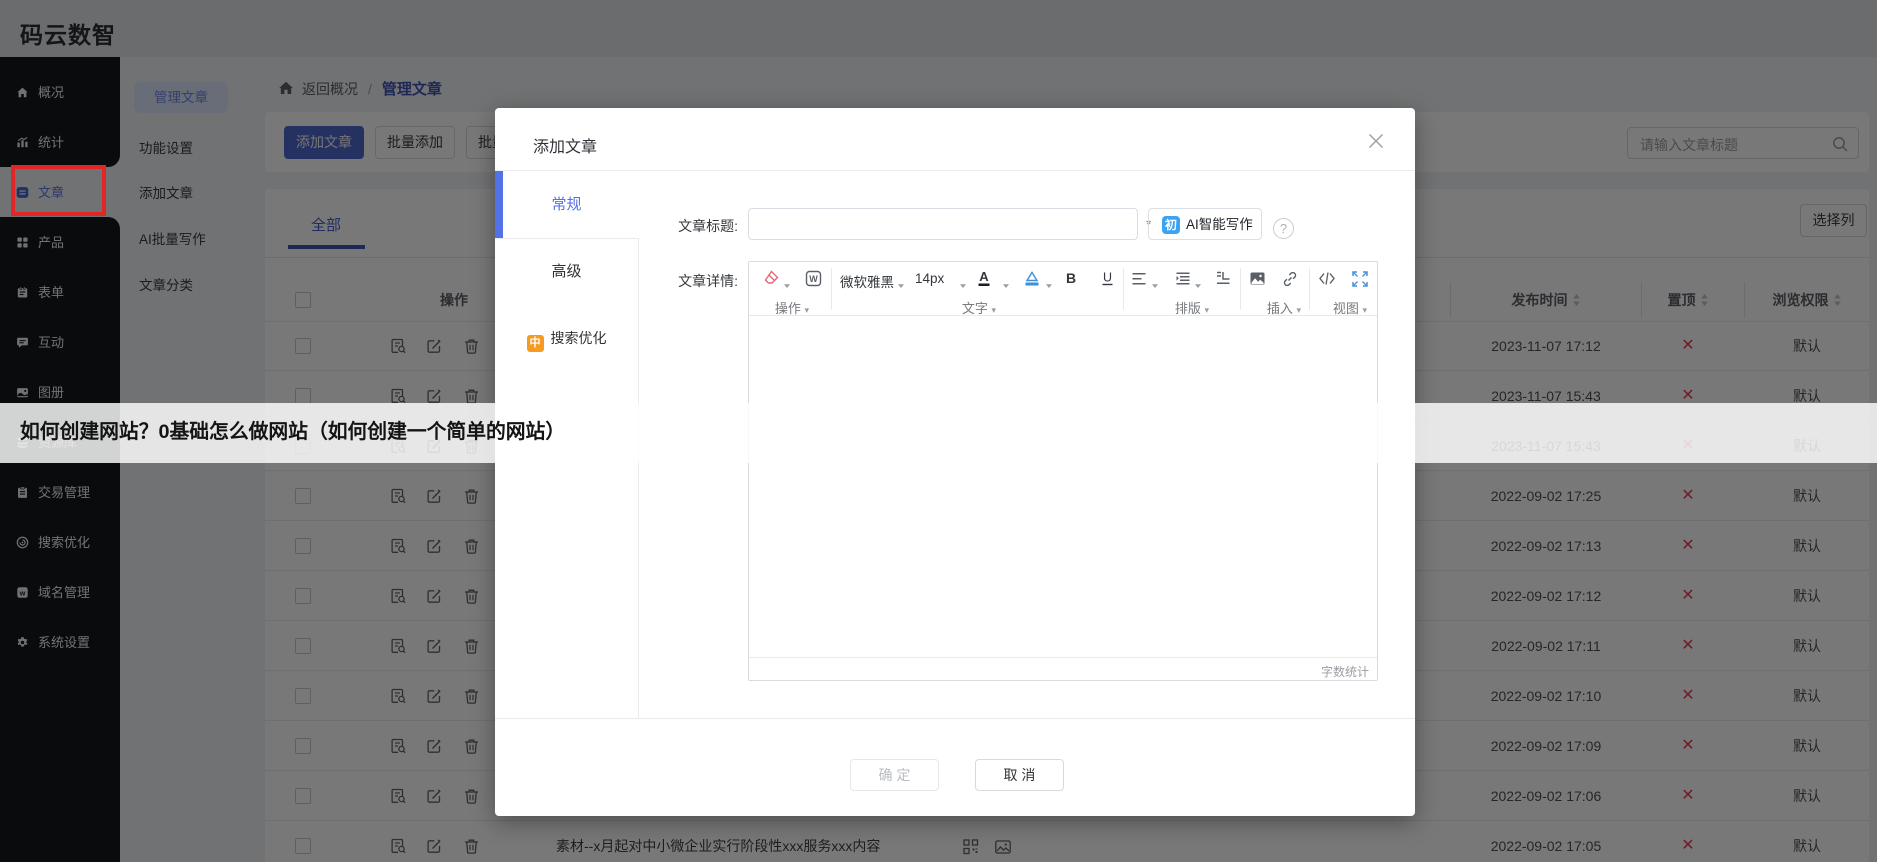 The height and width of the screenshot is (862, 1877). What do you see at coordinates (1107, 278) in the screenshot?
I see `svg-text: U` at bounding box center [1107, 278].